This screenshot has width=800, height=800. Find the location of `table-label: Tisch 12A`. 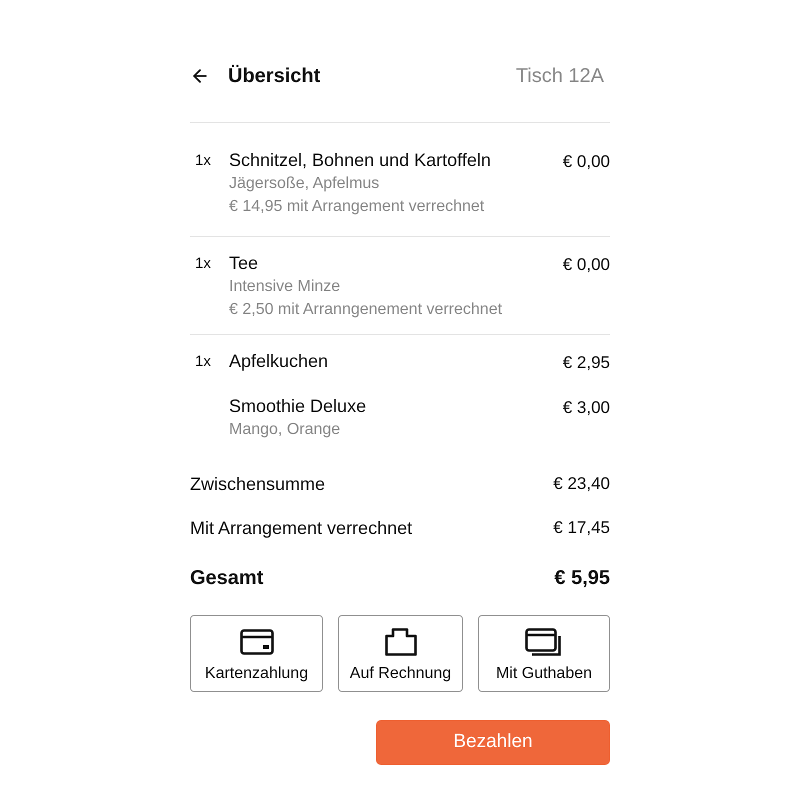

table-label: Tisch 12A is located at coordinates (560, 76).